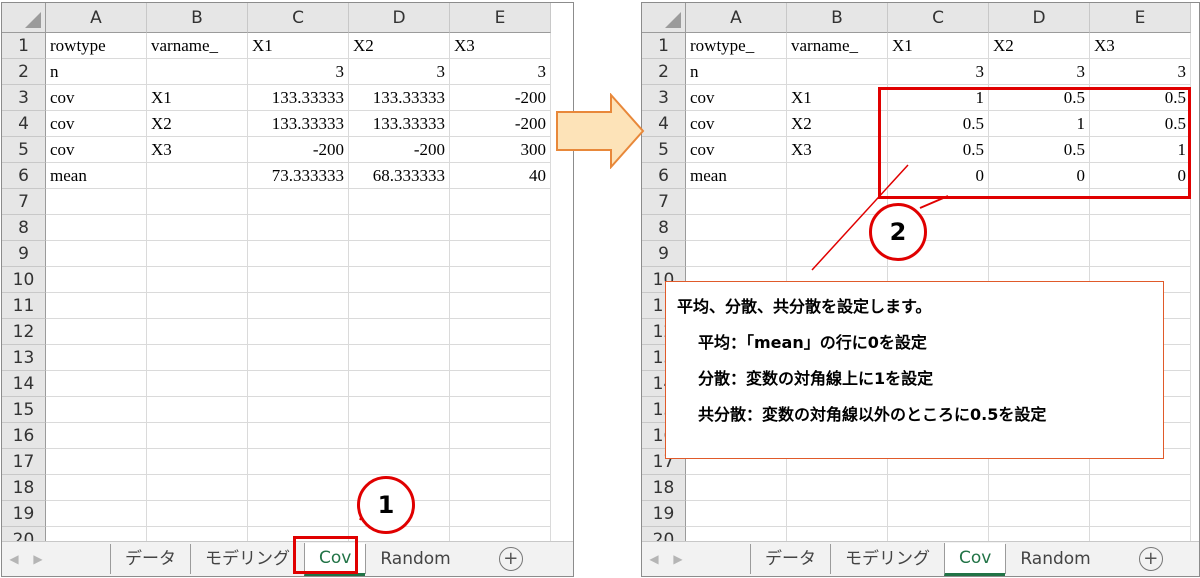  Describe the element at coordinates (812, 342) in the screenshot. I see `callout-line-mean: 平均：「mean」の行に0を設定` at that location.